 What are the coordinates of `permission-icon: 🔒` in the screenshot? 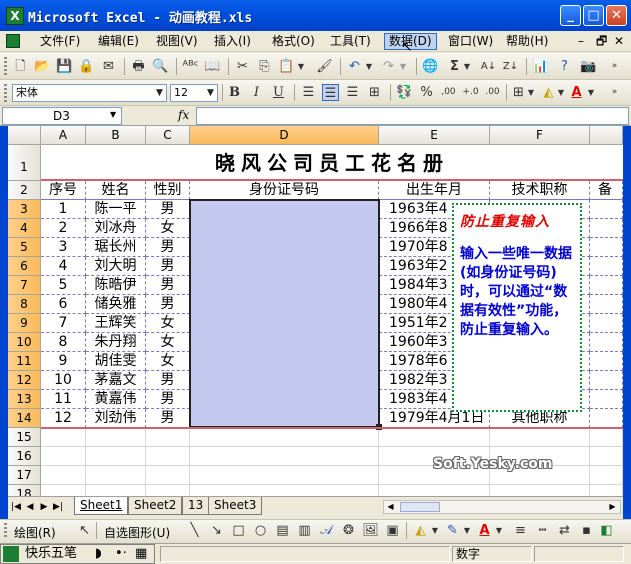 It's located at (86, 66).